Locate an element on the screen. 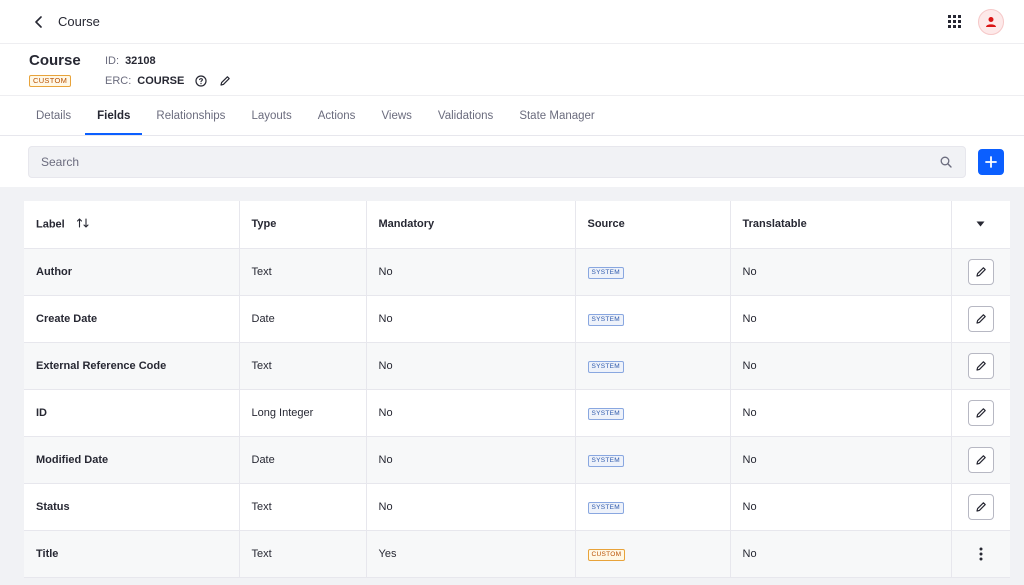 This screenshot has height=585, width=1024. column-header-type: Type is located at coordinates (303, 225).